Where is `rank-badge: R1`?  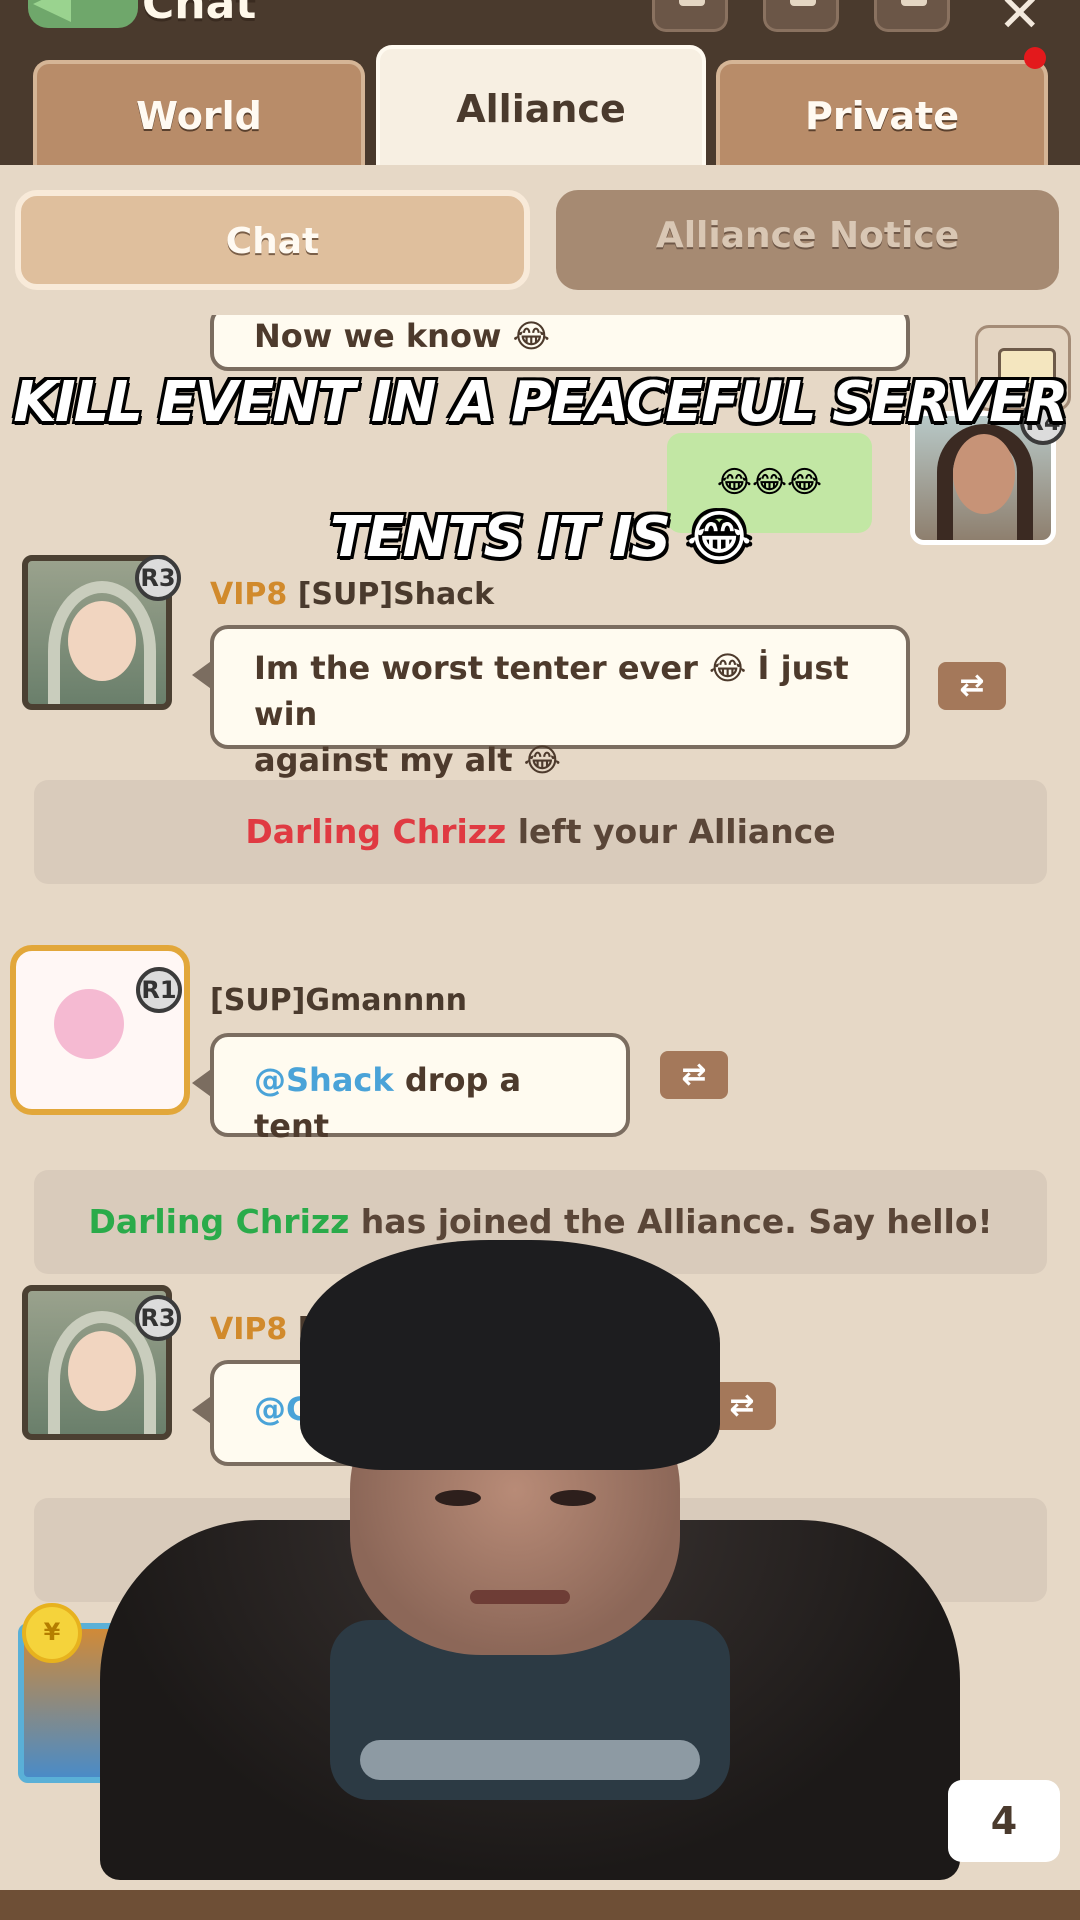 rank-badge: R1 is located at coordinates (159, 990).